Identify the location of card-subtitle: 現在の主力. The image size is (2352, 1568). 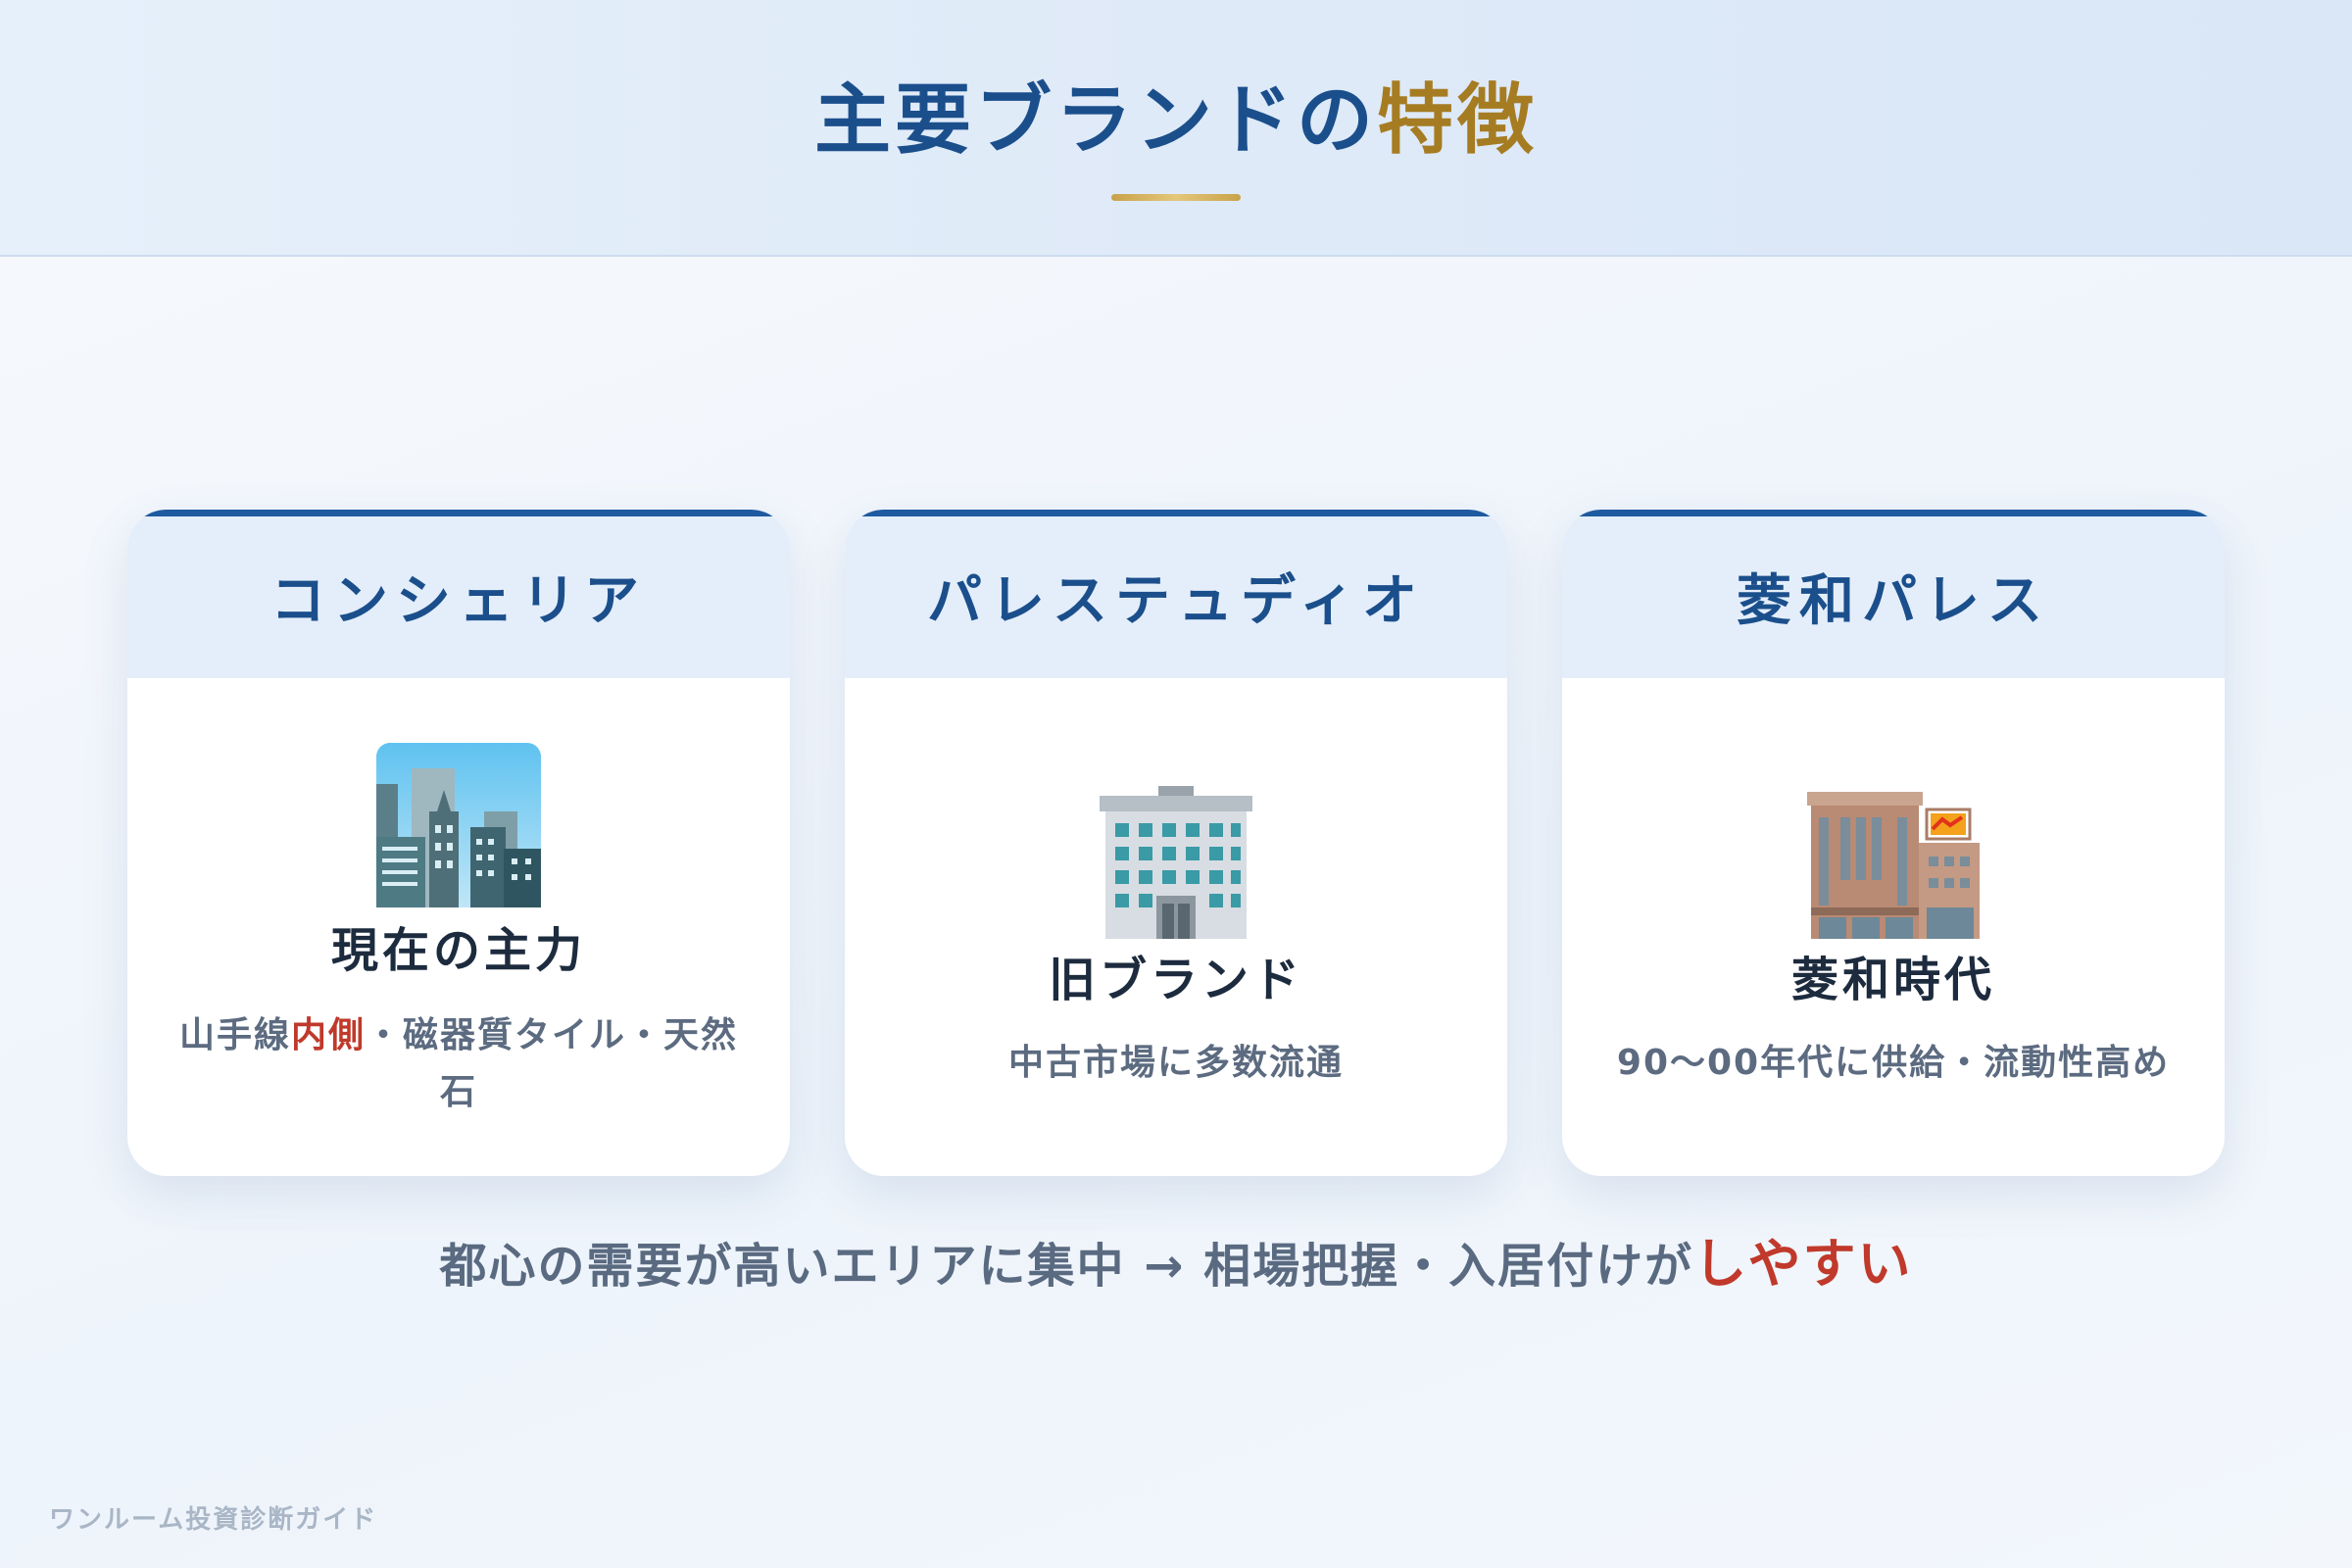
(458, 950).